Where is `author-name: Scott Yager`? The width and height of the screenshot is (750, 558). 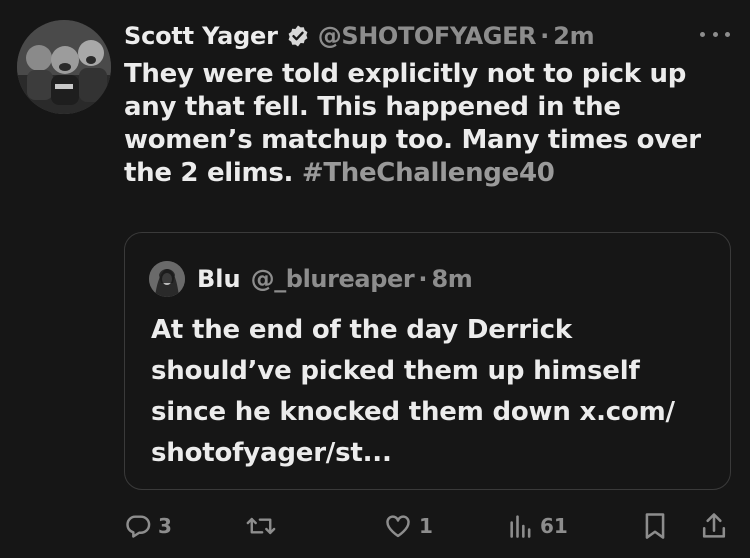
author-name: Scott Yager is located at coordinates (201, 36).